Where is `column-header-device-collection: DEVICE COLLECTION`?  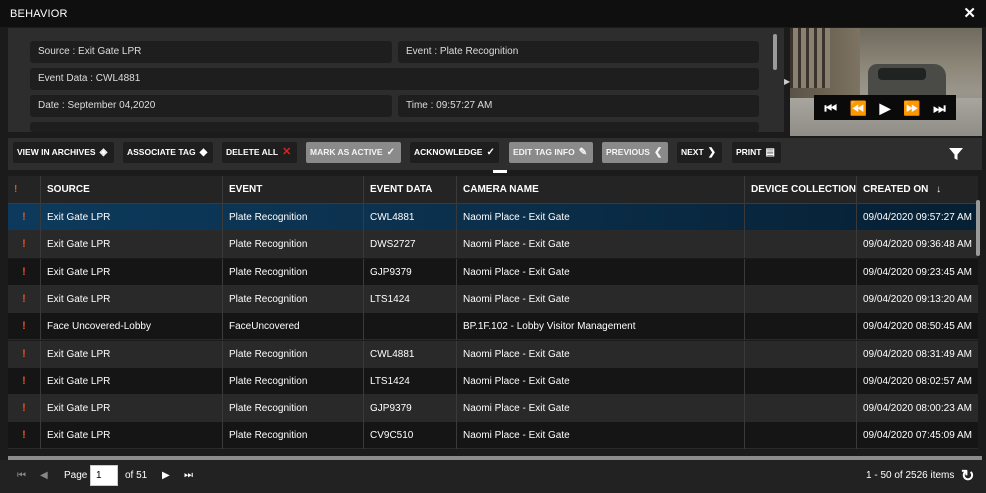 column-header-device-collection: DEVICE COLLECTION is located at coordinates (801, 190).